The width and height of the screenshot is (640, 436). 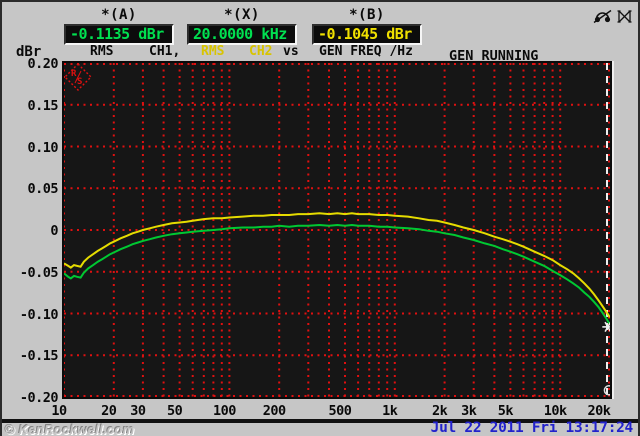 I want to click on x-tick-label: 10, so click(x=59, y=411).